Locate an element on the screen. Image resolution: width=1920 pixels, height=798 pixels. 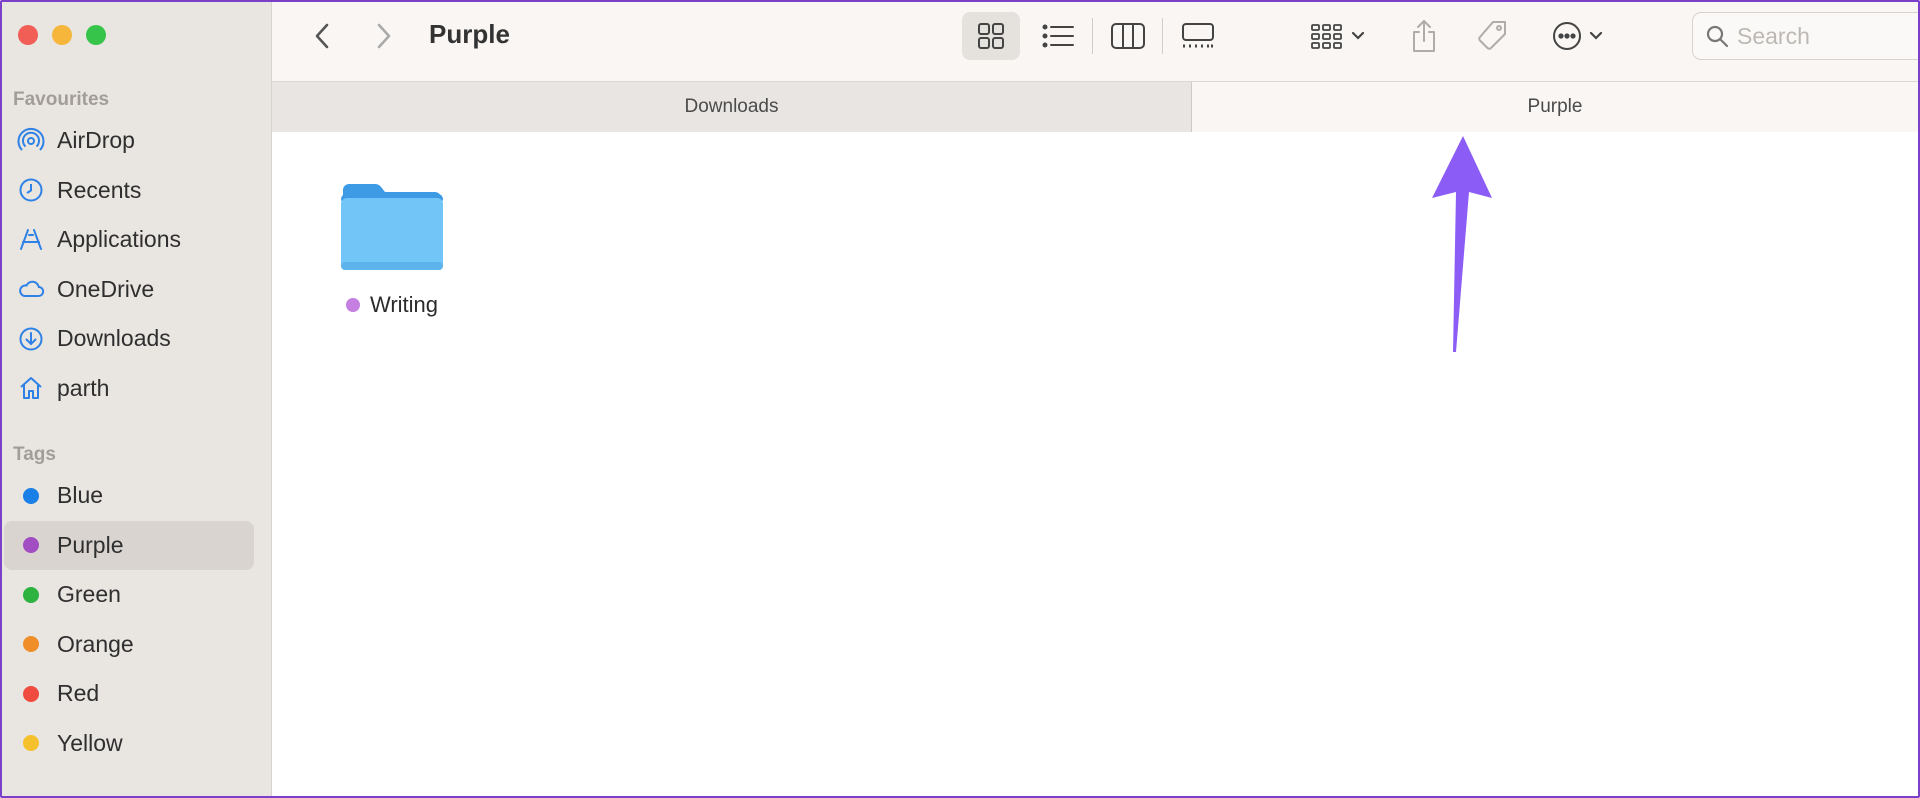
airdrop-icon is located at coordinates (31, 141).